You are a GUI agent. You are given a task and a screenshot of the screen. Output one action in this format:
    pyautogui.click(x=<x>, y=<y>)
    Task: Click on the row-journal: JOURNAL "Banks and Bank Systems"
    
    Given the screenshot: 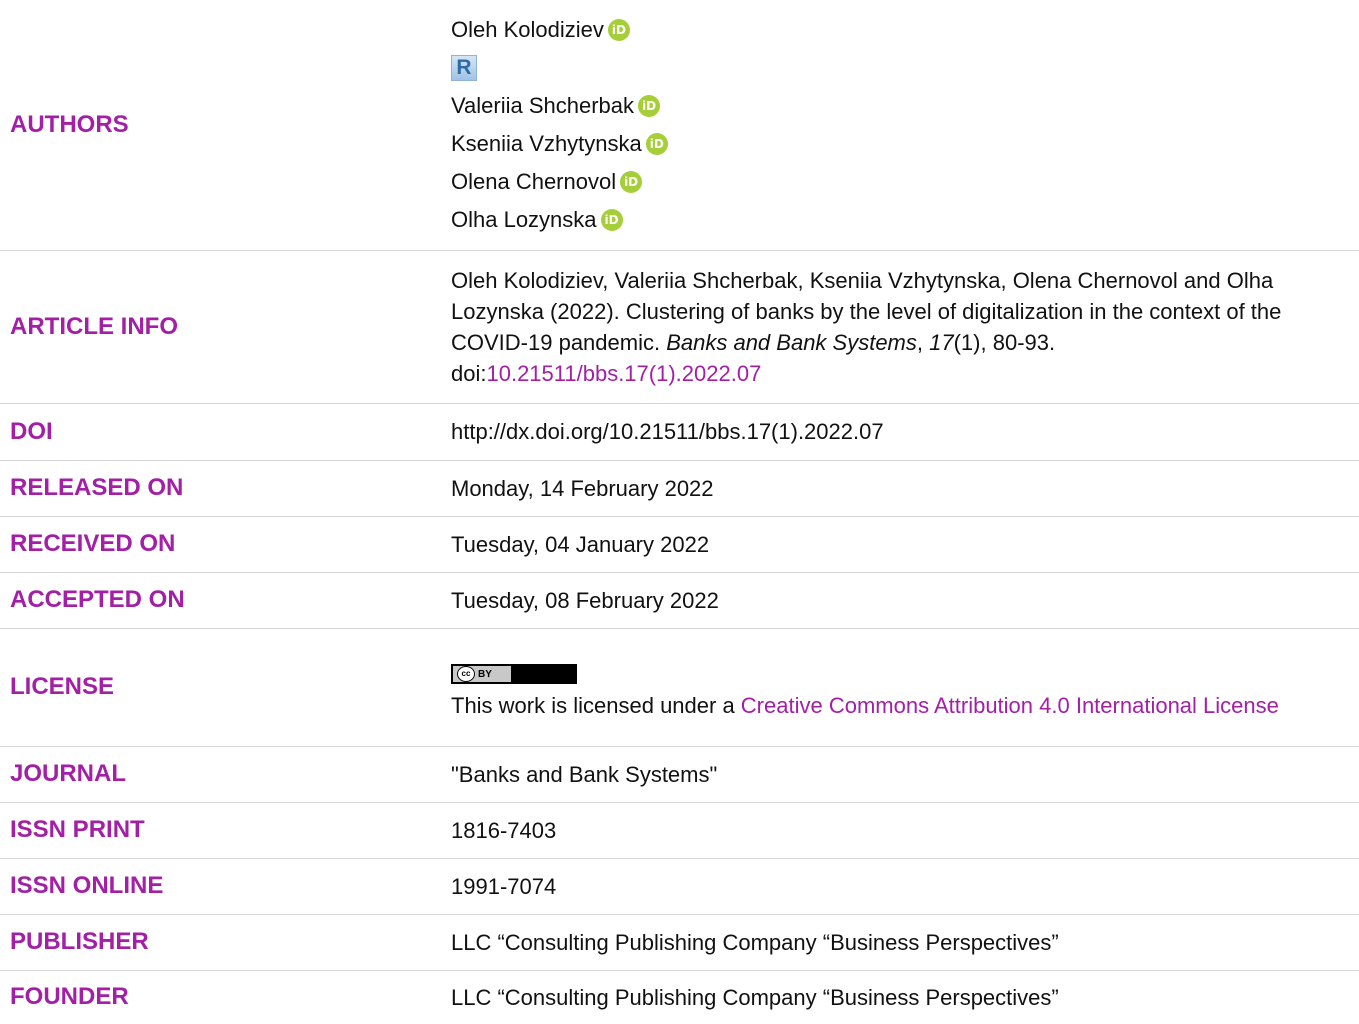 What is the action you would take?
    pyautogui.click(x=679, y=774)
    